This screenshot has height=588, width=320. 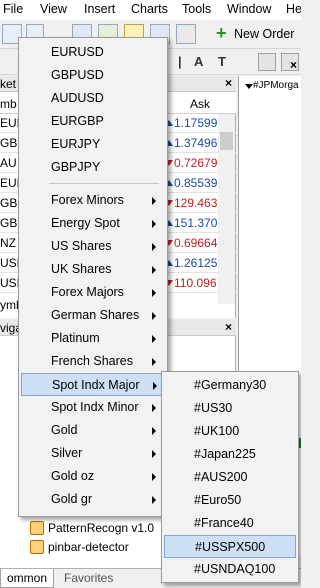 What do you see at coordinates (76, 144) in the screenshot?
I see `menu-item-label: EURJPY` at bounding box center [76, 144].